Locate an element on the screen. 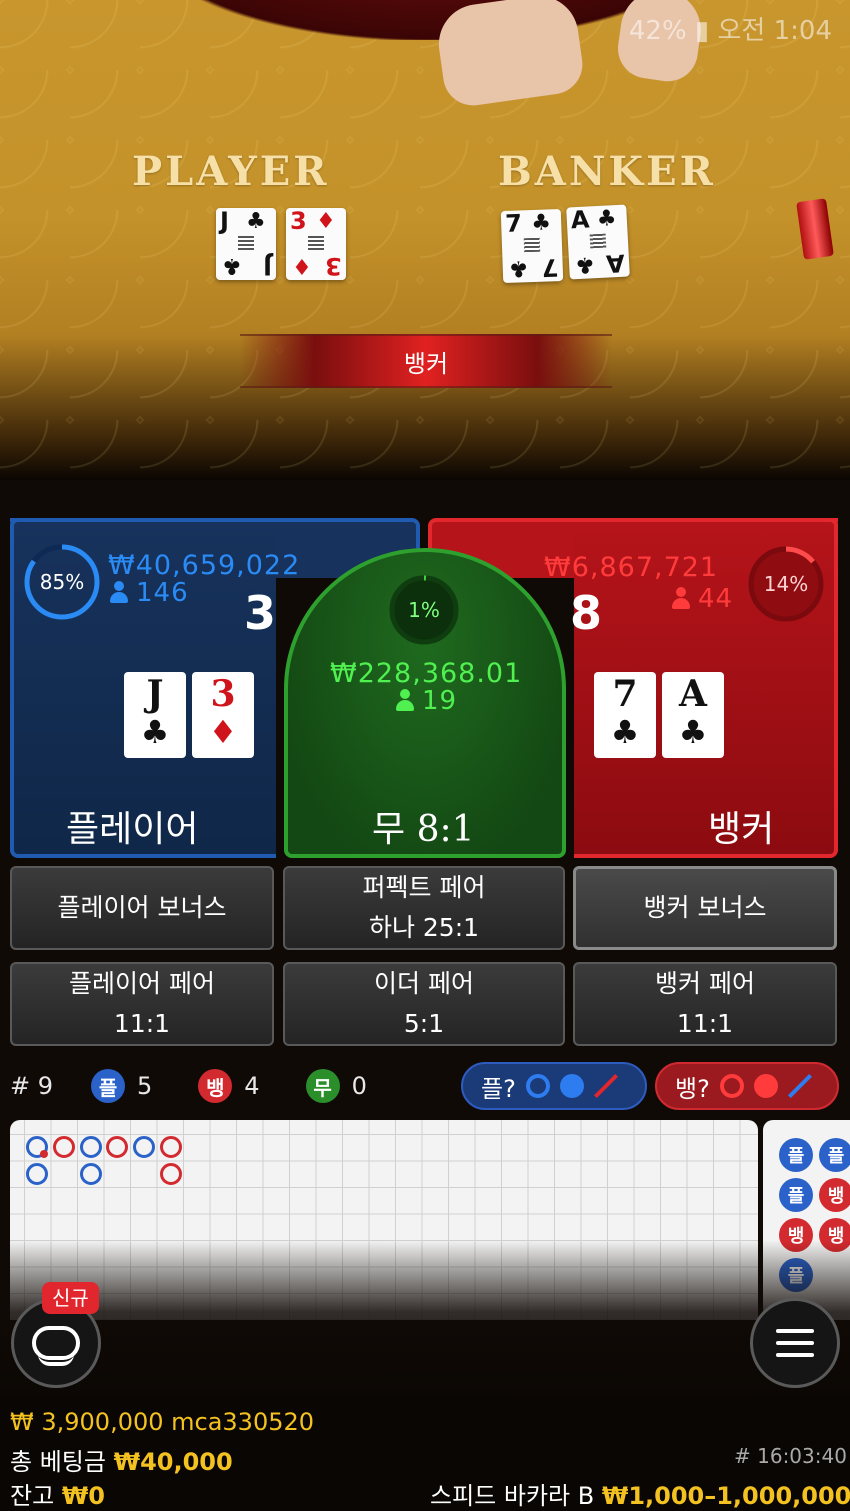 Image resolution: width=850 pixels, height=1511 pixels. tie-wins-badge: 무 is located at coordinates (322, 1086).